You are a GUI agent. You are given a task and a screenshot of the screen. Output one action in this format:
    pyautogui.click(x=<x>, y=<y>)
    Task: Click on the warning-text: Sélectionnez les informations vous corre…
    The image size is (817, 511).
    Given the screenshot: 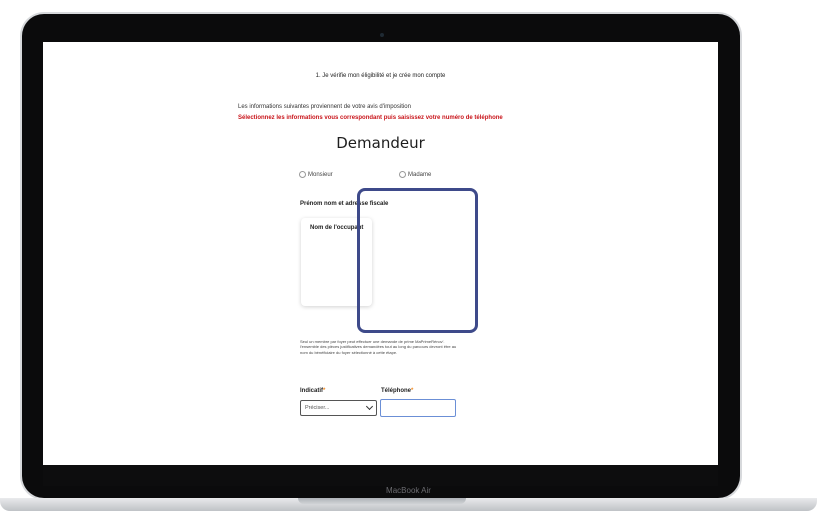 What is the action you would take?
    pyautogui.click(x=370, y=118)
    